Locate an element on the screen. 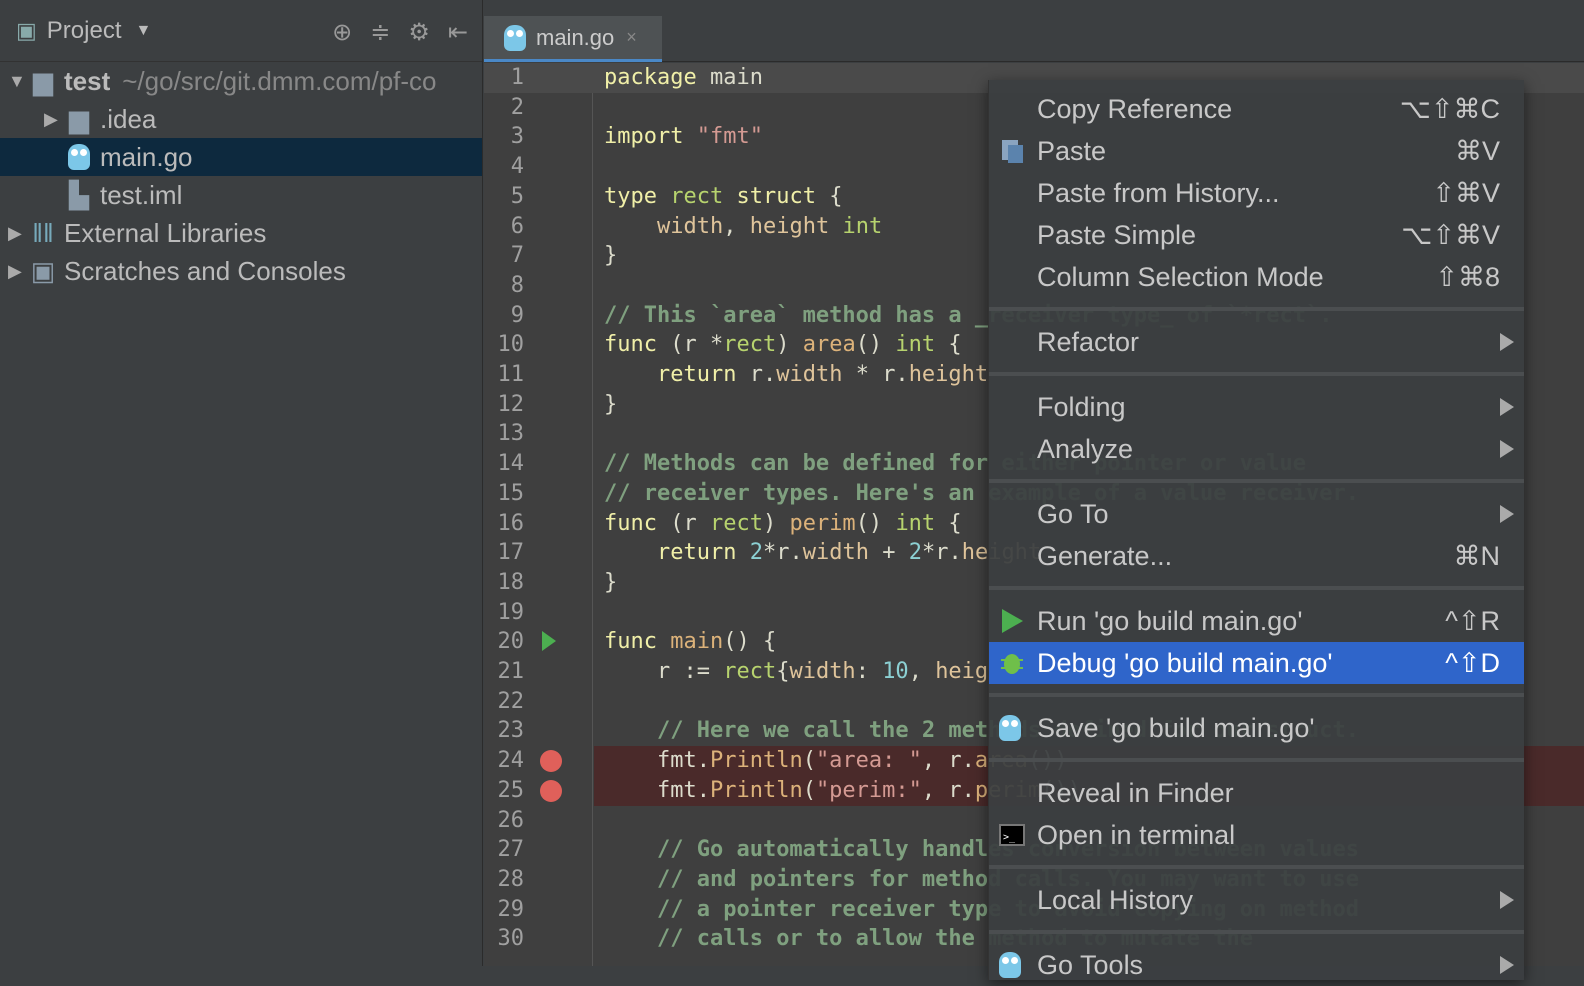 The height and width of the screenshot is (986, 1584). menu-item-reveal-in-finder: Reveal in Finder is located at coordinates (1256, 793).